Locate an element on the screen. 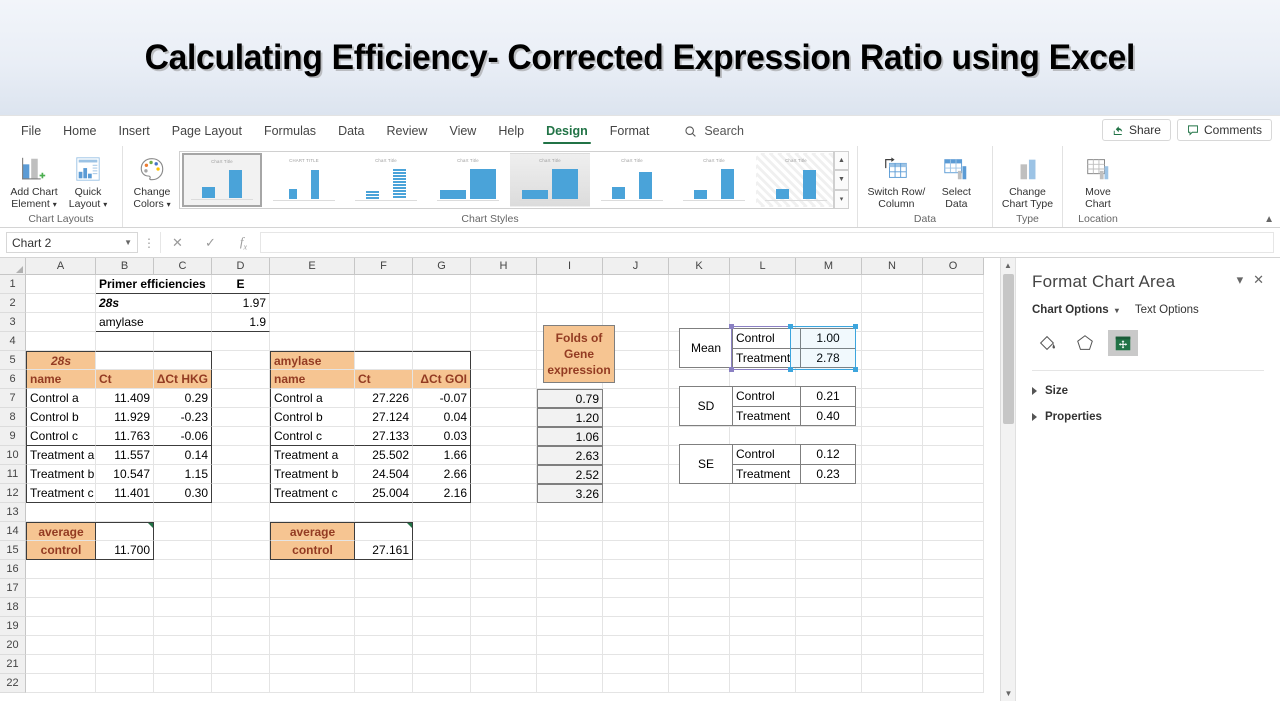 This screenshot has height=720, width=1280. gallery-scroll-up: ▲ is located at coordinates (841, 161).